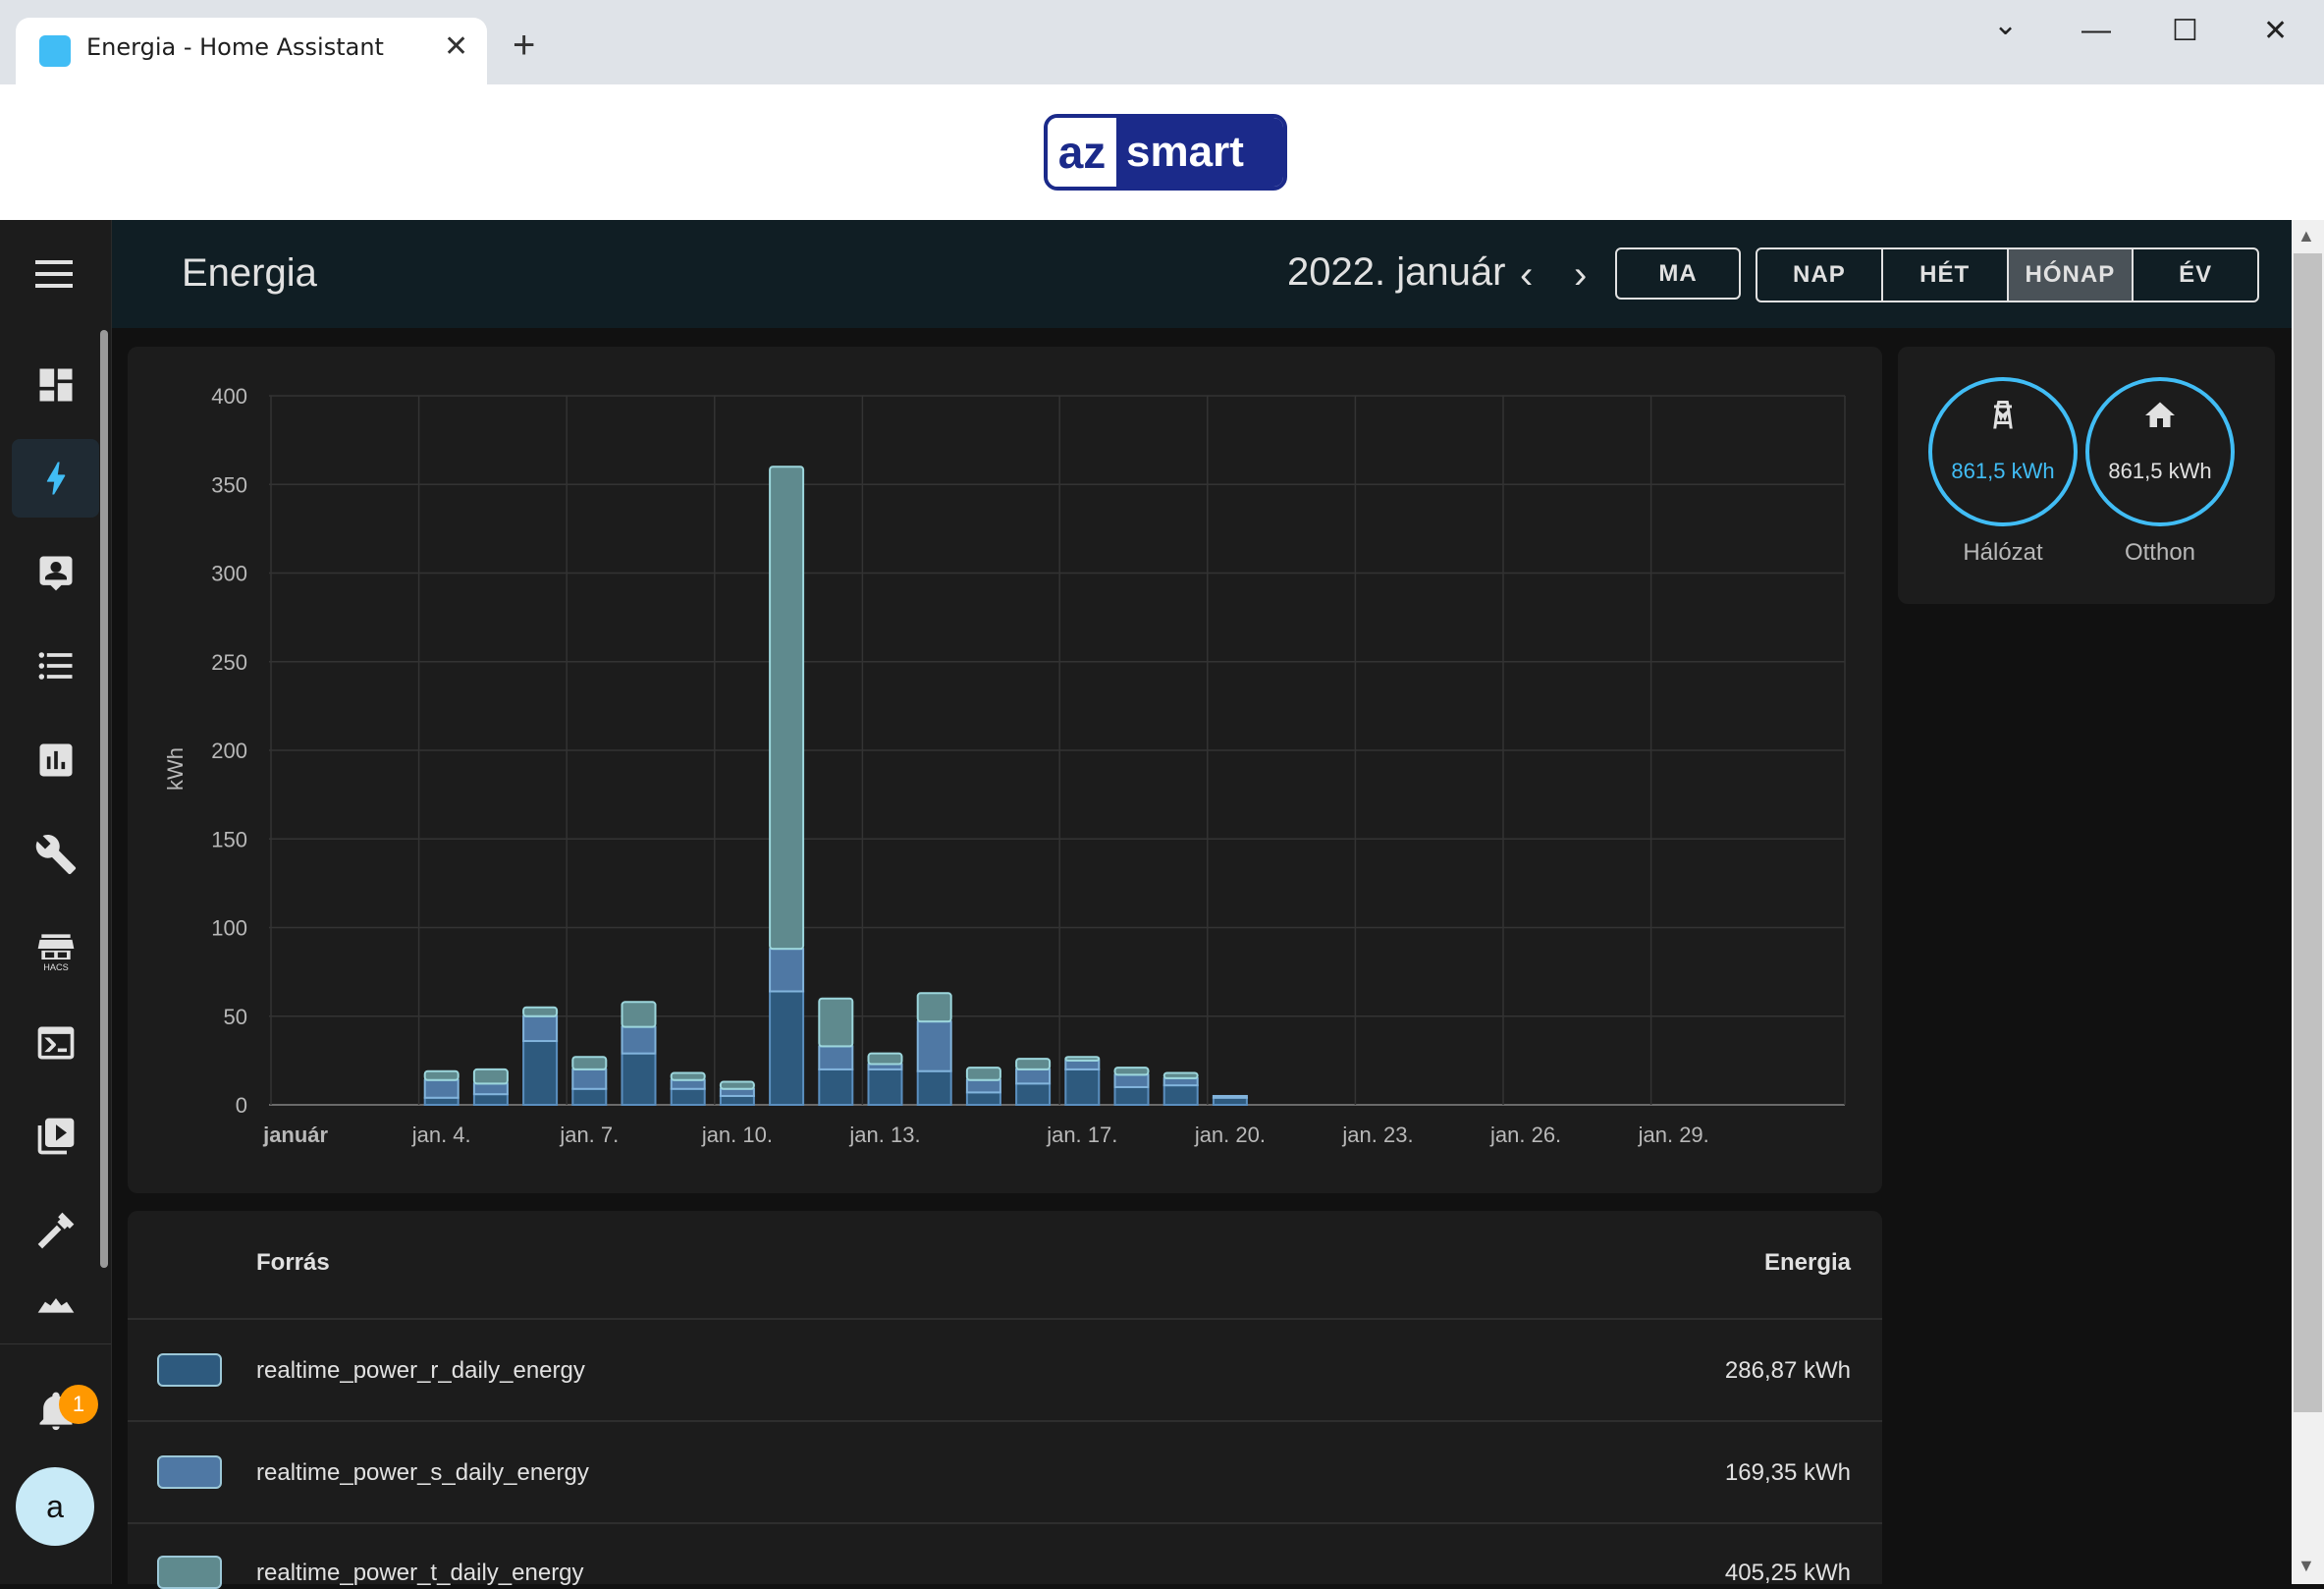 This screenshot has height=1589, width=2324. What do you see at coordinates (2275, 31) in the screenshot?
I see `close-window-button: ✕` at bounding box center [2275, 31].